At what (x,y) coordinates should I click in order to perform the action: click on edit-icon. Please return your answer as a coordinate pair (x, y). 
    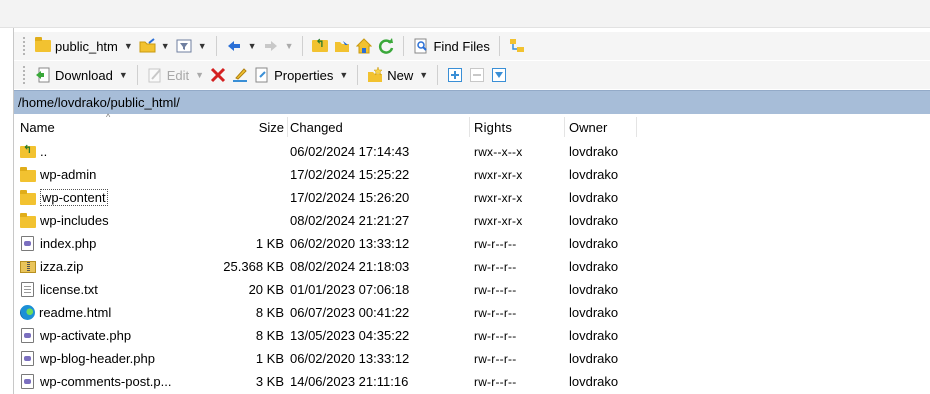
    Looking at the image, I should click on (155, 75).